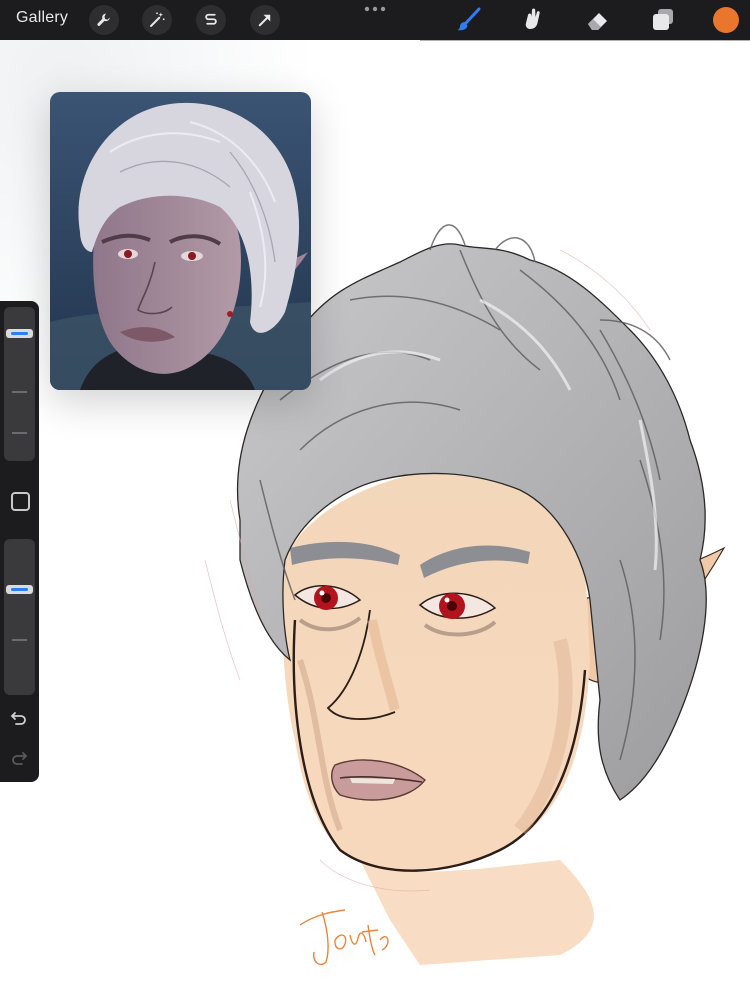  I want to click on magic-wand-icon, so click(157, 19).